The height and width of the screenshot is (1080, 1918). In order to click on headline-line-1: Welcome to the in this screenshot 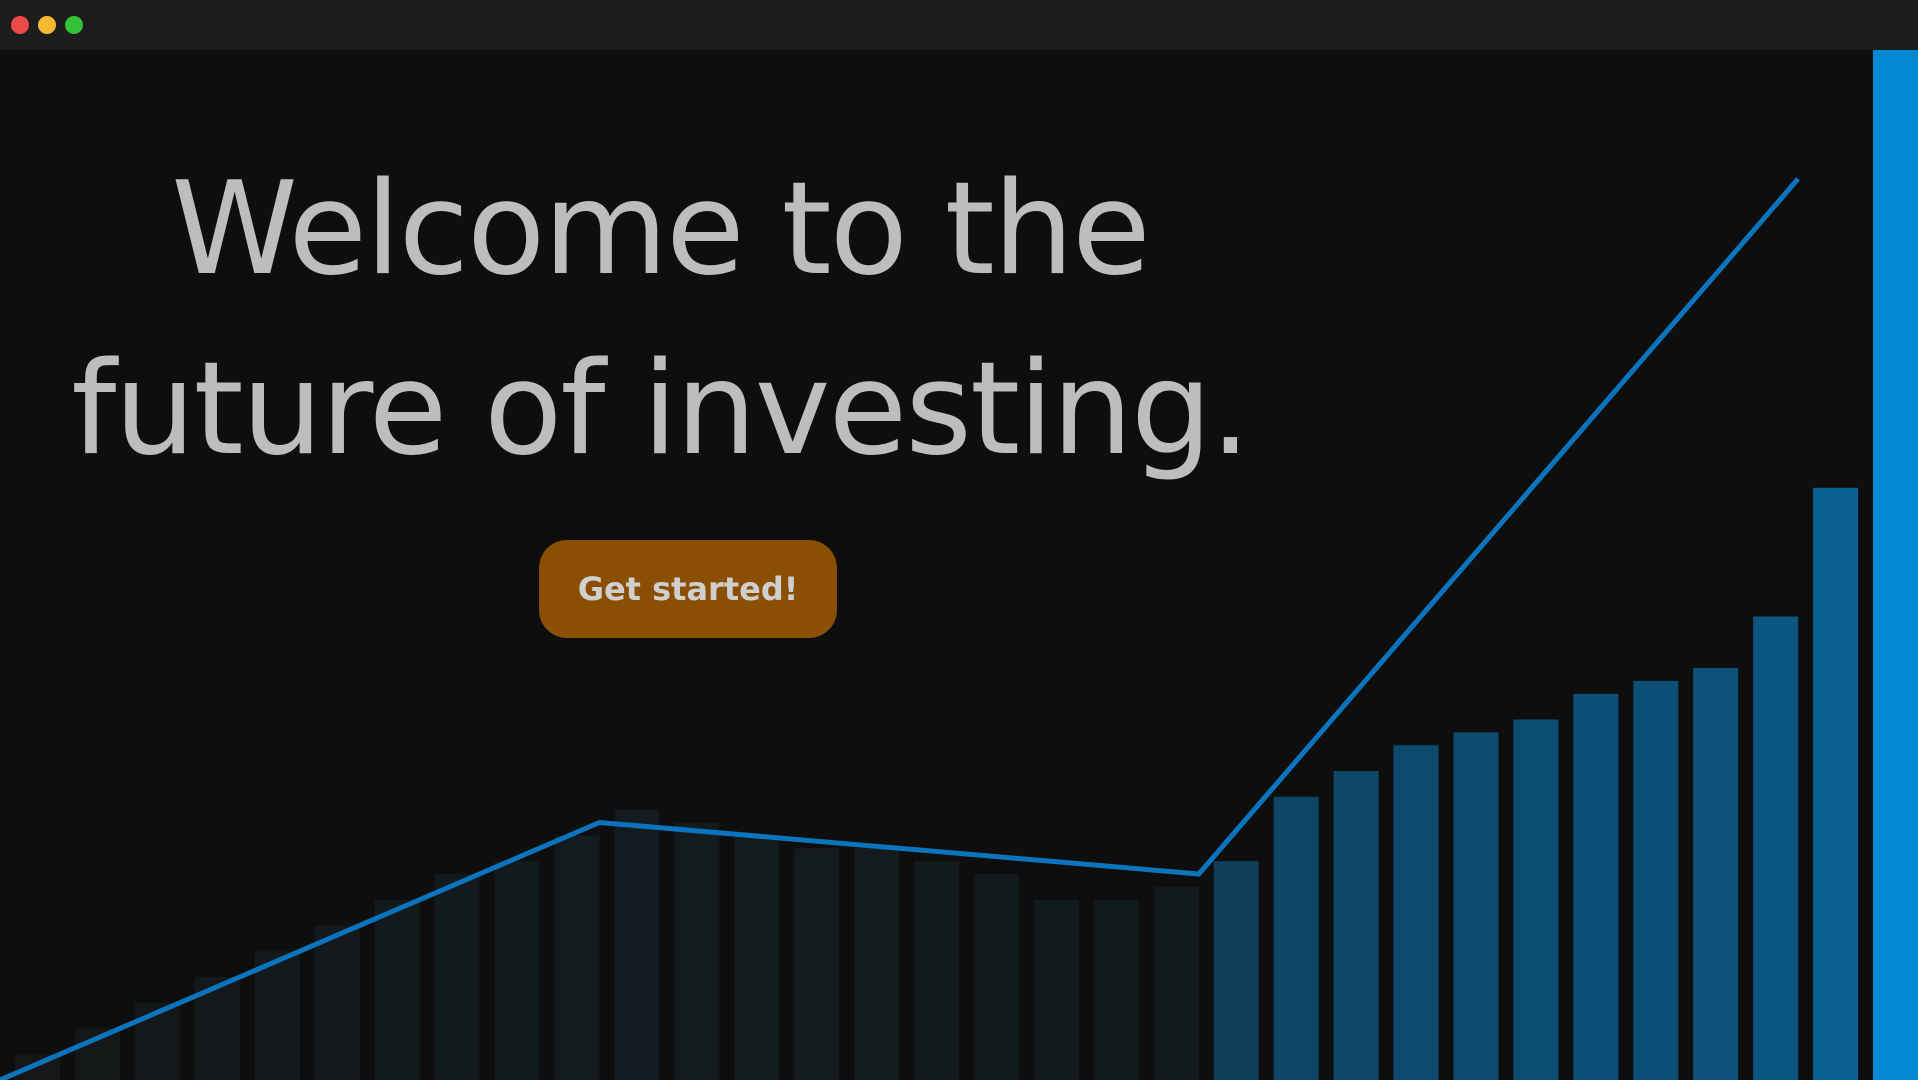, I will do `click(660, 229)`.